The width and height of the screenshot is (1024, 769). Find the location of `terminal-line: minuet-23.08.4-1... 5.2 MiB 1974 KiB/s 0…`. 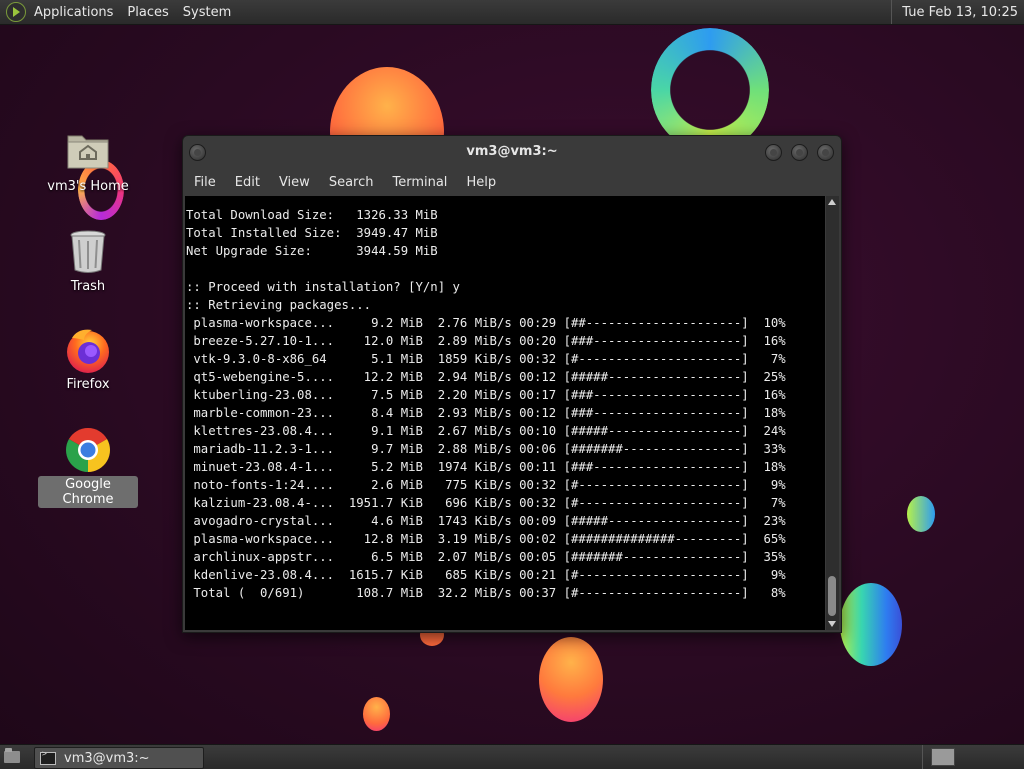

terminal-line: minuet-23.08.4-1... 5.2 MiB 1974 KiB/s 0… is located at coordinates (486, 467).